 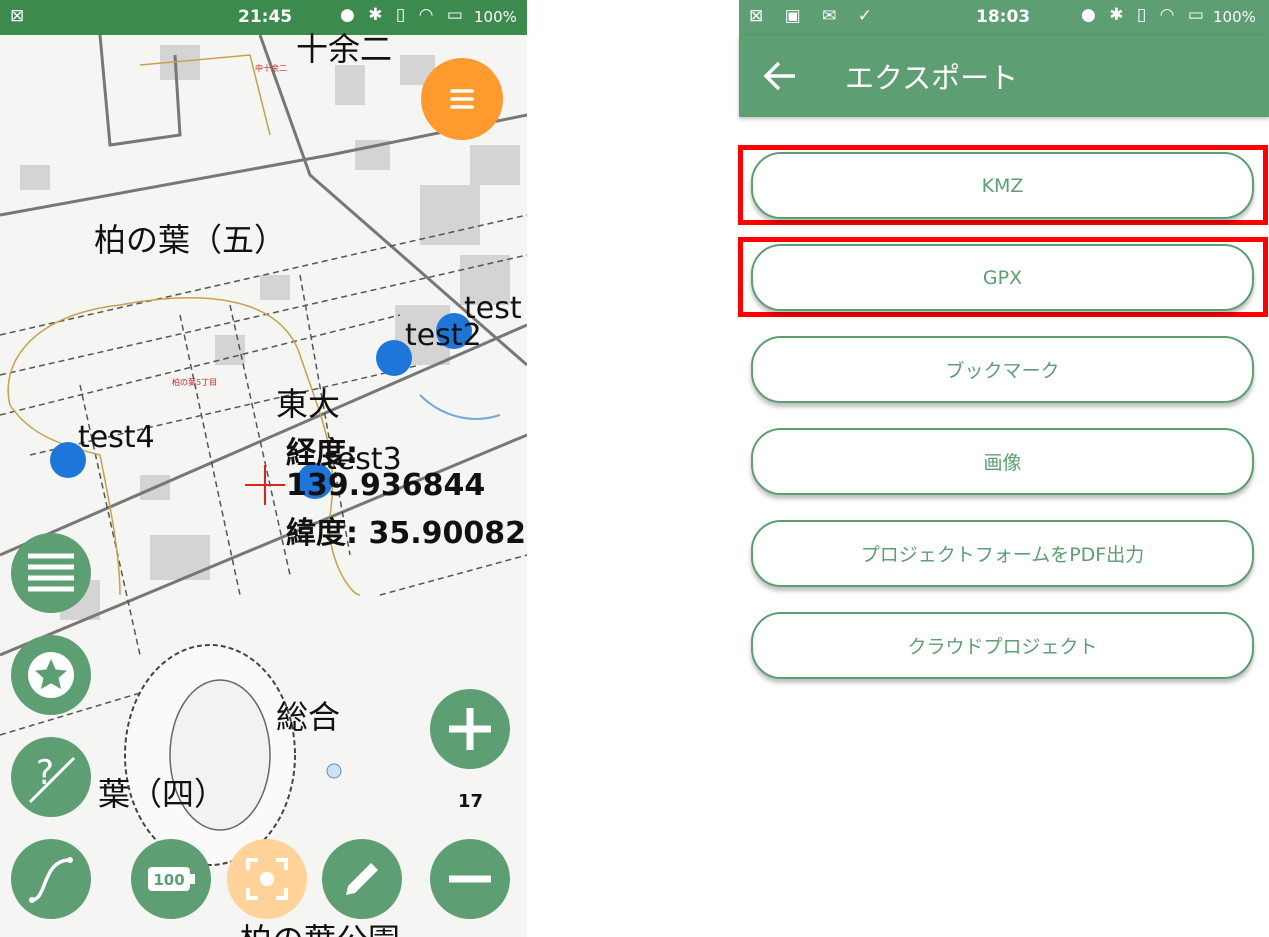 I want to click on notification-icons: ⊠ ▣ ✉ ✓, so click(x=815, y=16).